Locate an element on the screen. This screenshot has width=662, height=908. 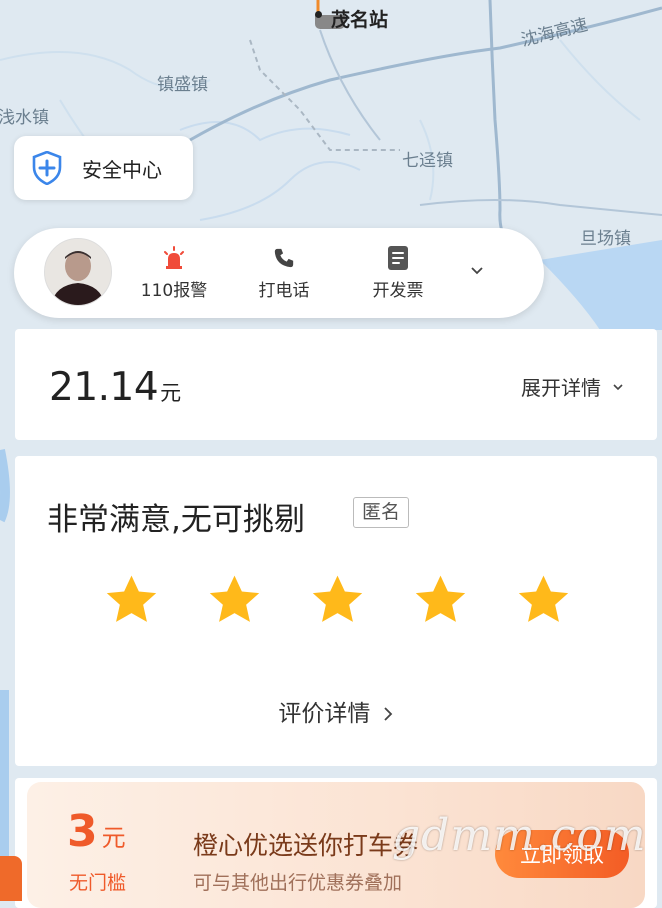
map-label-zhensheng: 镇盛镇 is located at coordinates (182, 85).